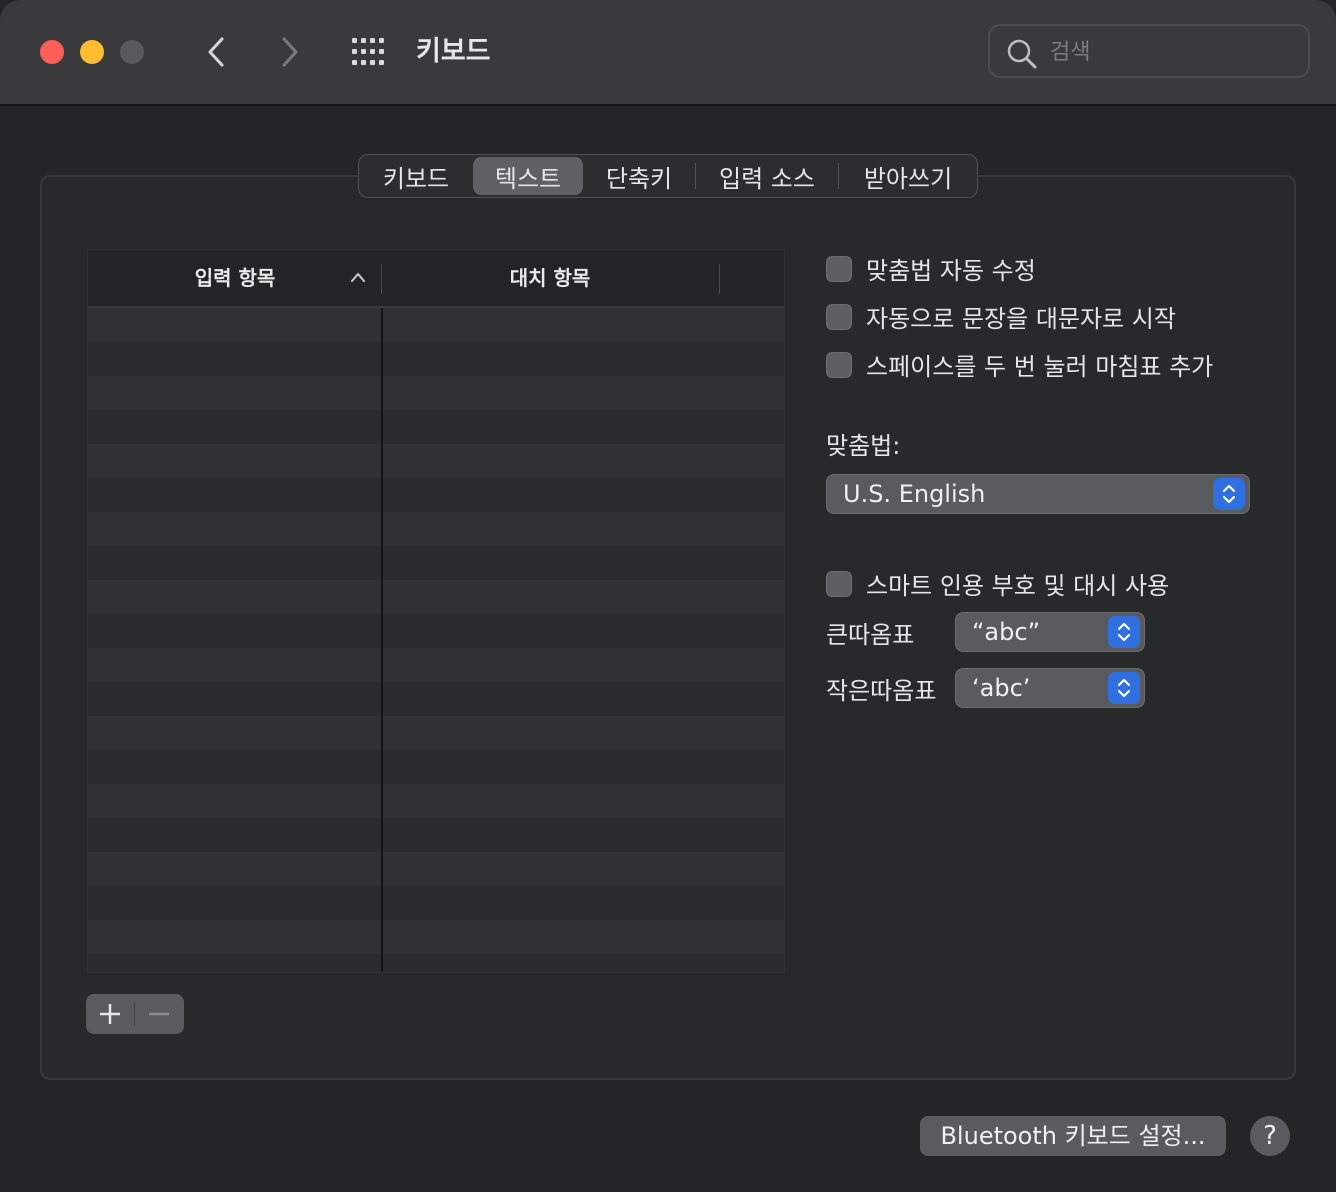 This screenshot has height=1192, width=1336. I want to click on auto-capitalize-label: 자동으로 문장을 대문자로 시작, so click(1021, 319).